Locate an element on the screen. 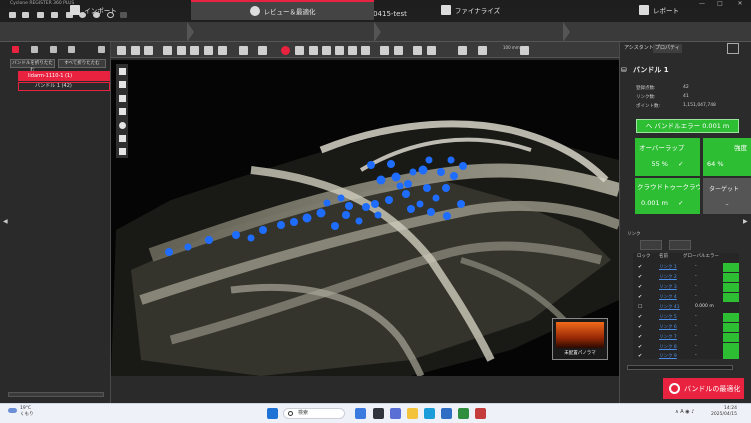  pointer-icon is located at coordinates (122, 71).